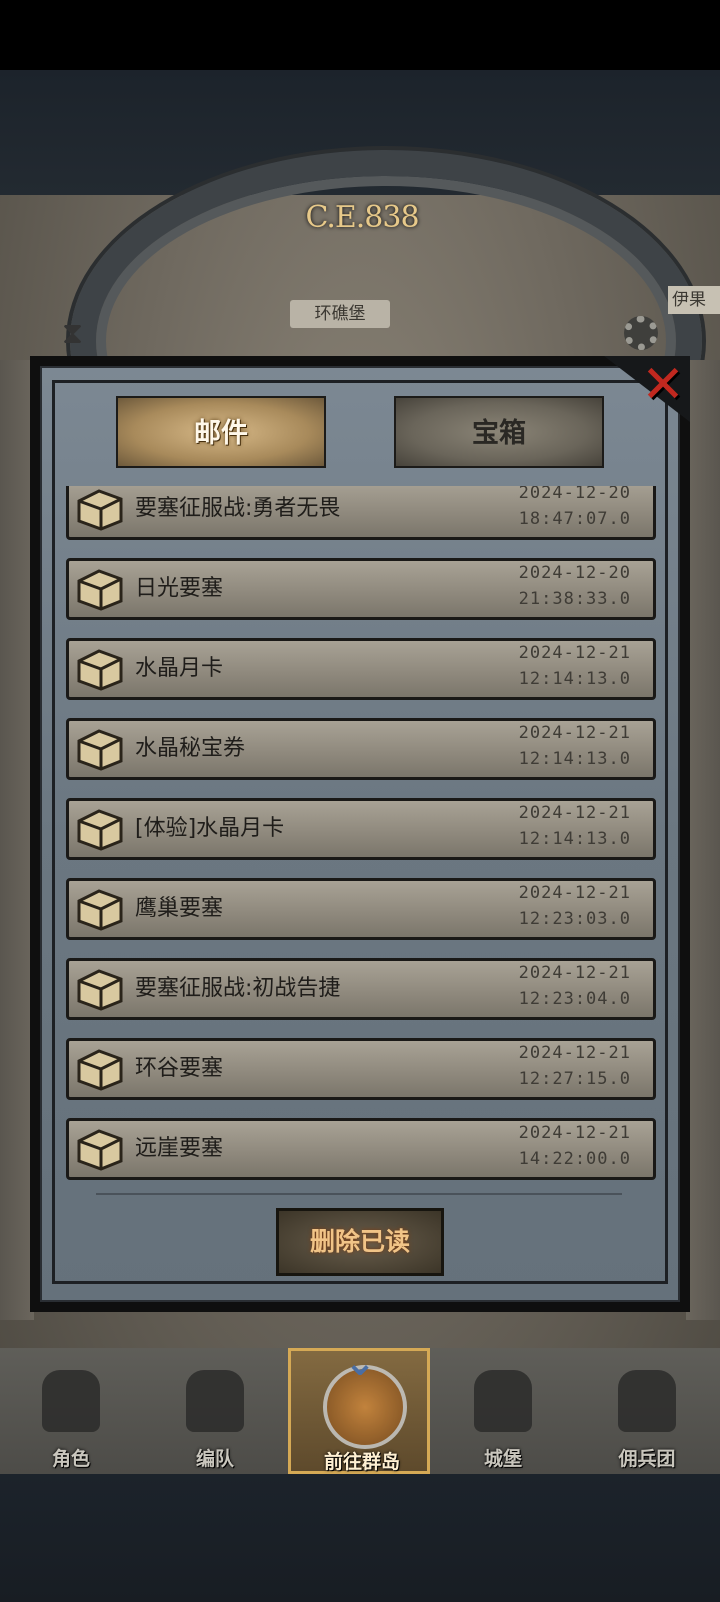 This screenshot has height=1602, width=720. I want to click on mail-time: 18:47:07.0, so click(574, 519).